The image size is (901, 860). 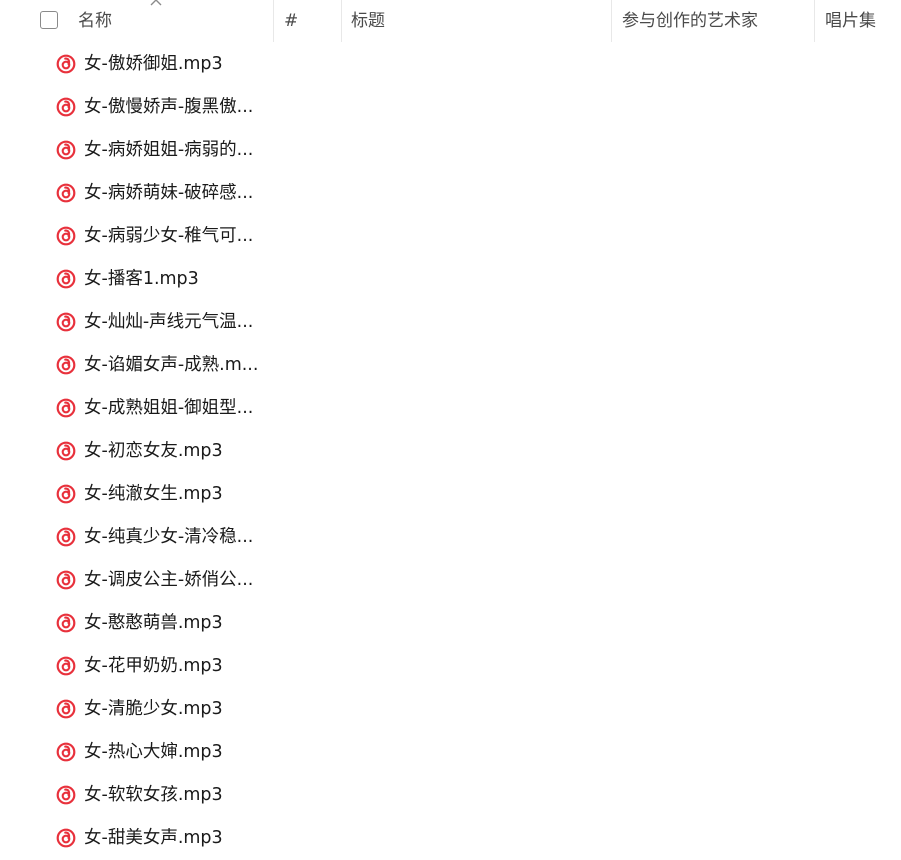 What do you see at coordinates (450, 795) in the screenshot?
I see `file-row: 女-软软女孩.mp3` at bounding box center [450, 795].